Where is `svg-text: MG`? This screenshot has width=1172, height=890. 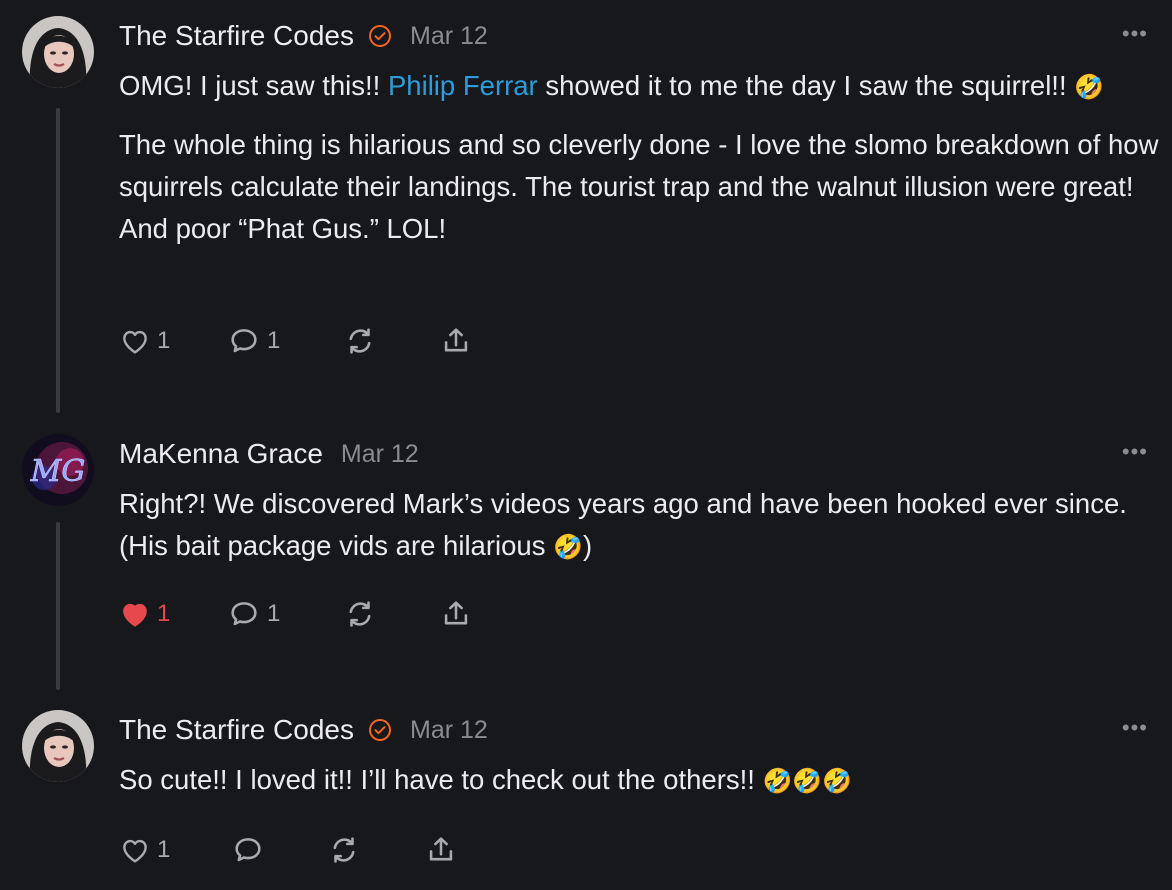 svg-text: MG is located at coordinates (58, 471).